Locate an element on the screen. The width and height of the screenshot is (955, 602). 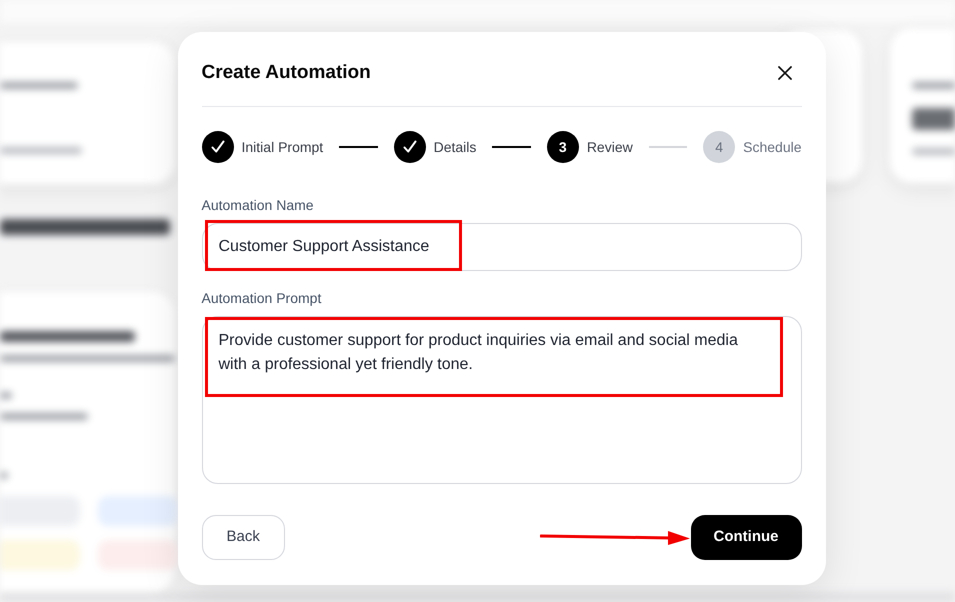
dialog-title: Create Automation is located at coordinates (286, 73).